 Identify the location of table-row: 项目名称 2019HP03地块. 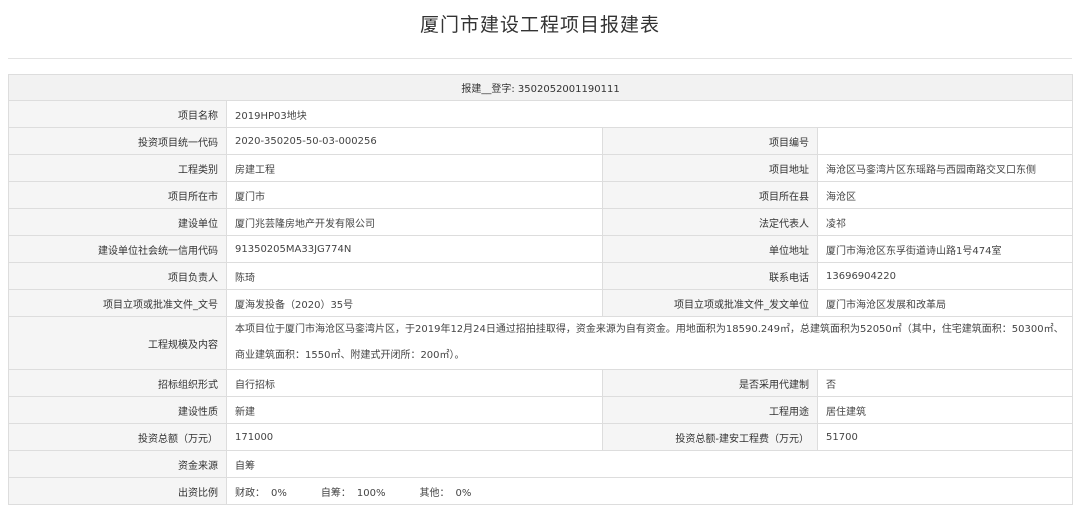
(541, 114).